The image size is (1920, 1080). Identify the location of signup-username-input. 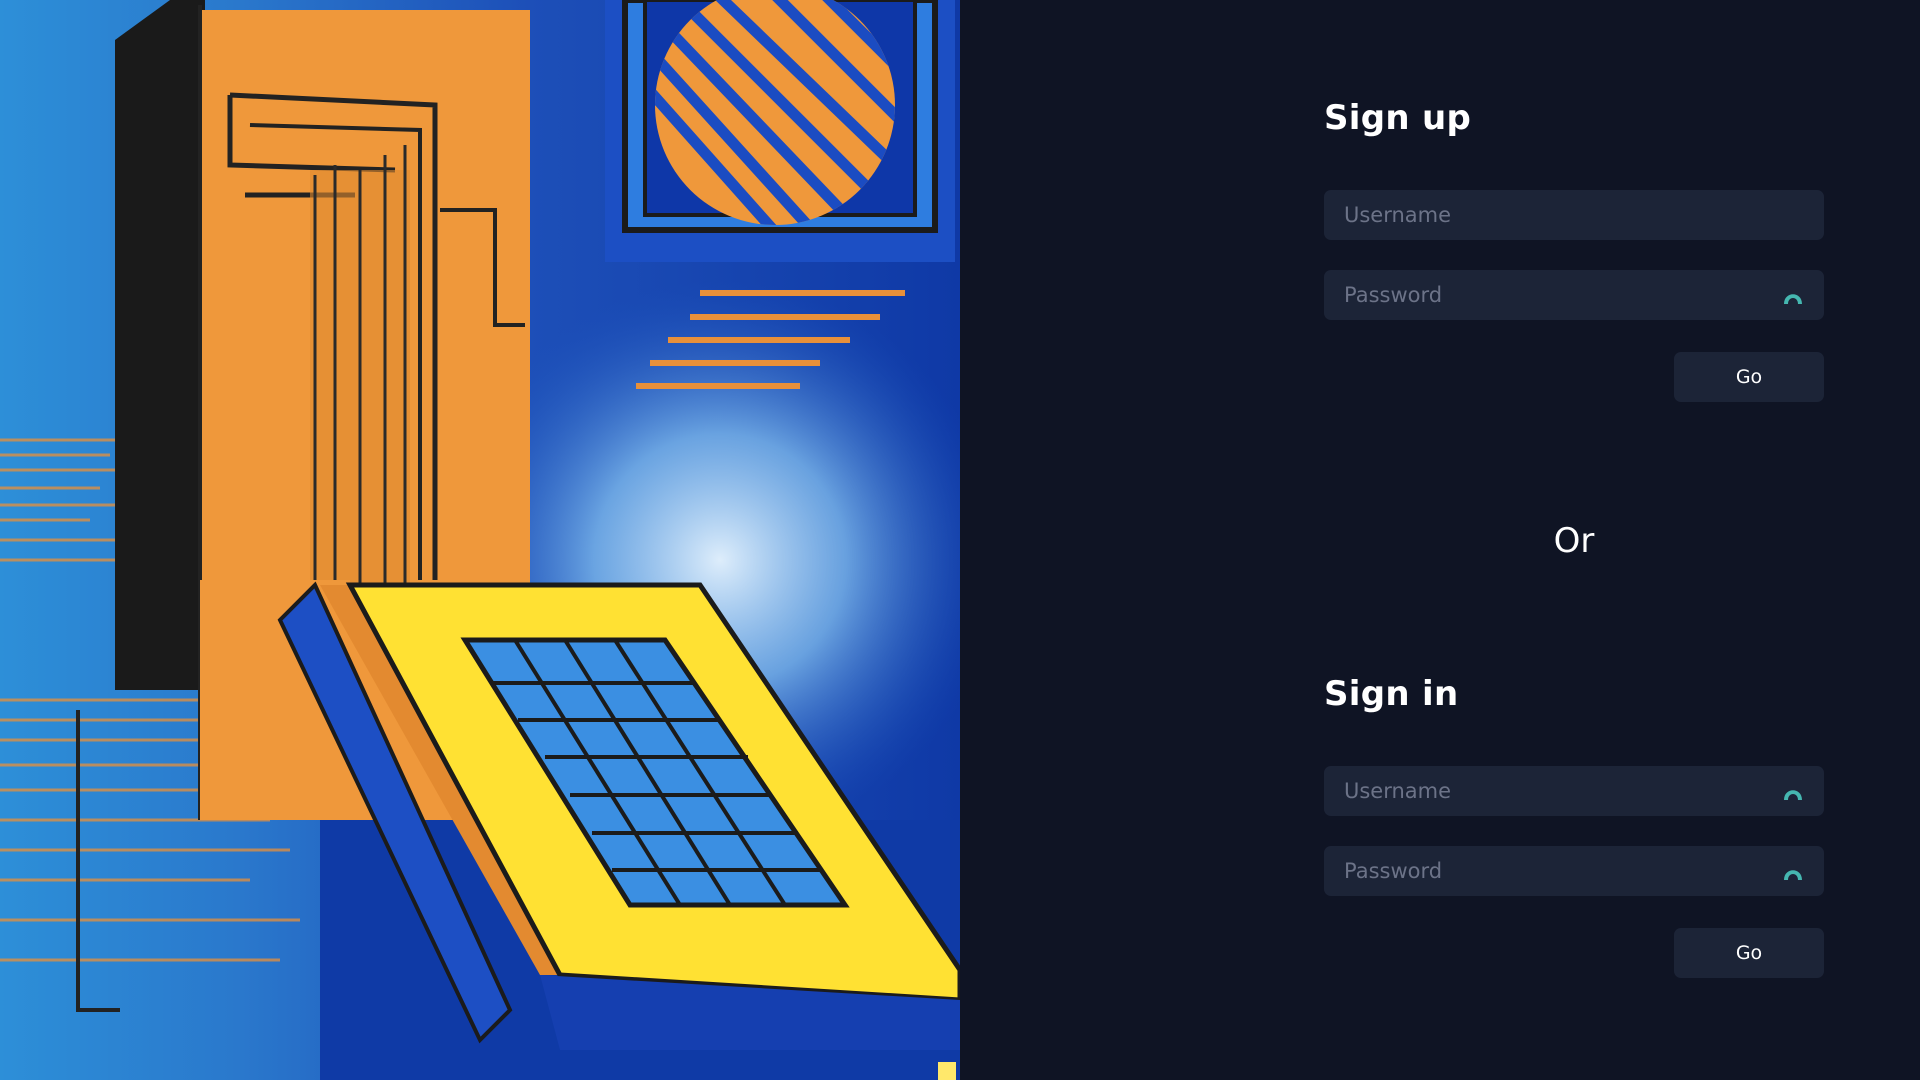
(1574, 215).